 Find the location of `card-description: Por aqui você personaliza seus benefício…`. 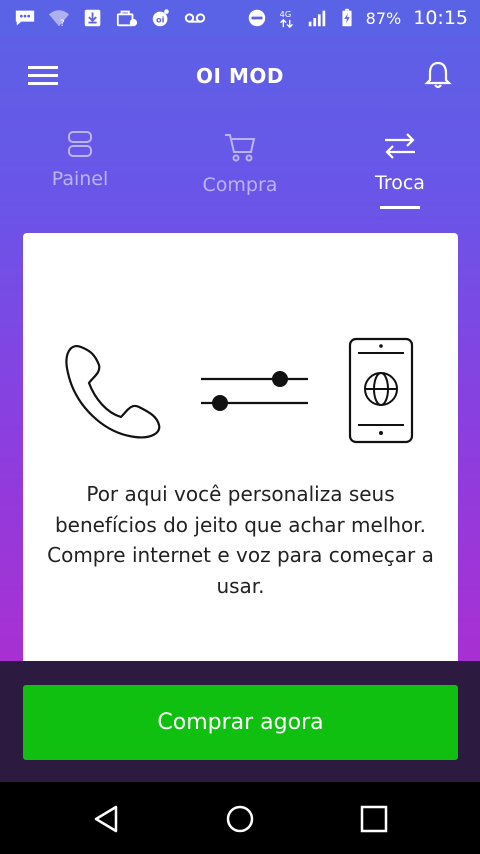

card-description: Por aqui você personaliza seus benefício… is located at coordinates (240, 540).